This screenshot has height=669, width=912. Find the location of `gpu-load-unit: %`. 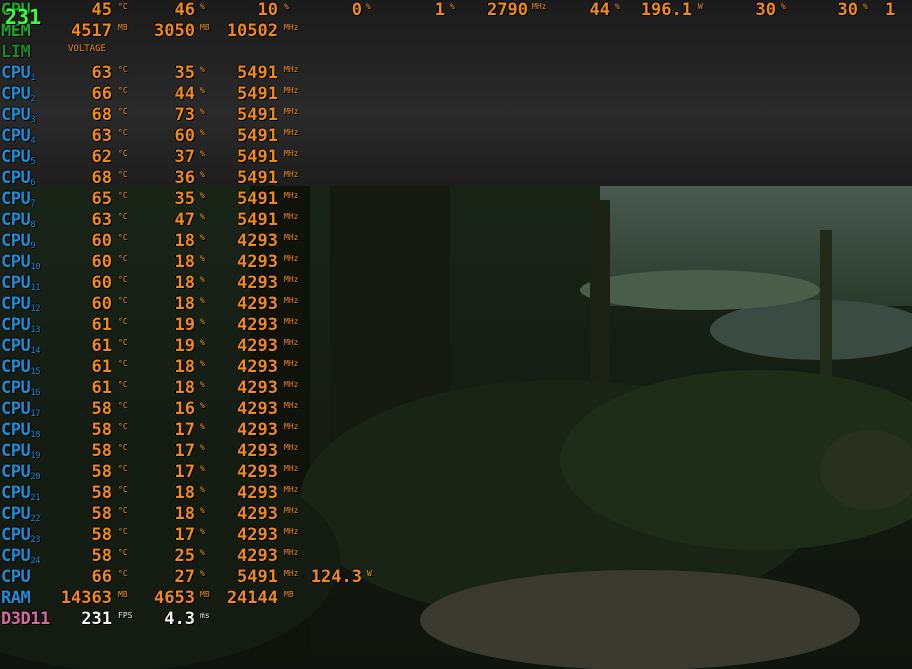

gpu-load-unit: % is located at coordinates (202, 6).